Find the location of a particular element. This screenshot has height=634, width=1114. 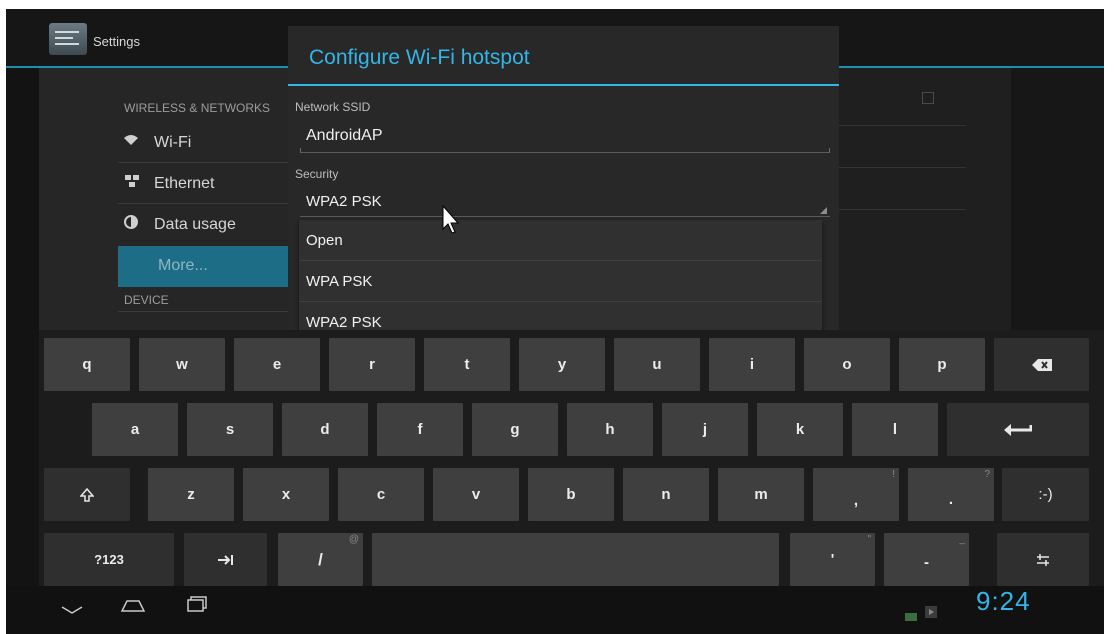

enter-icon is located at coordinates (1018, 429).